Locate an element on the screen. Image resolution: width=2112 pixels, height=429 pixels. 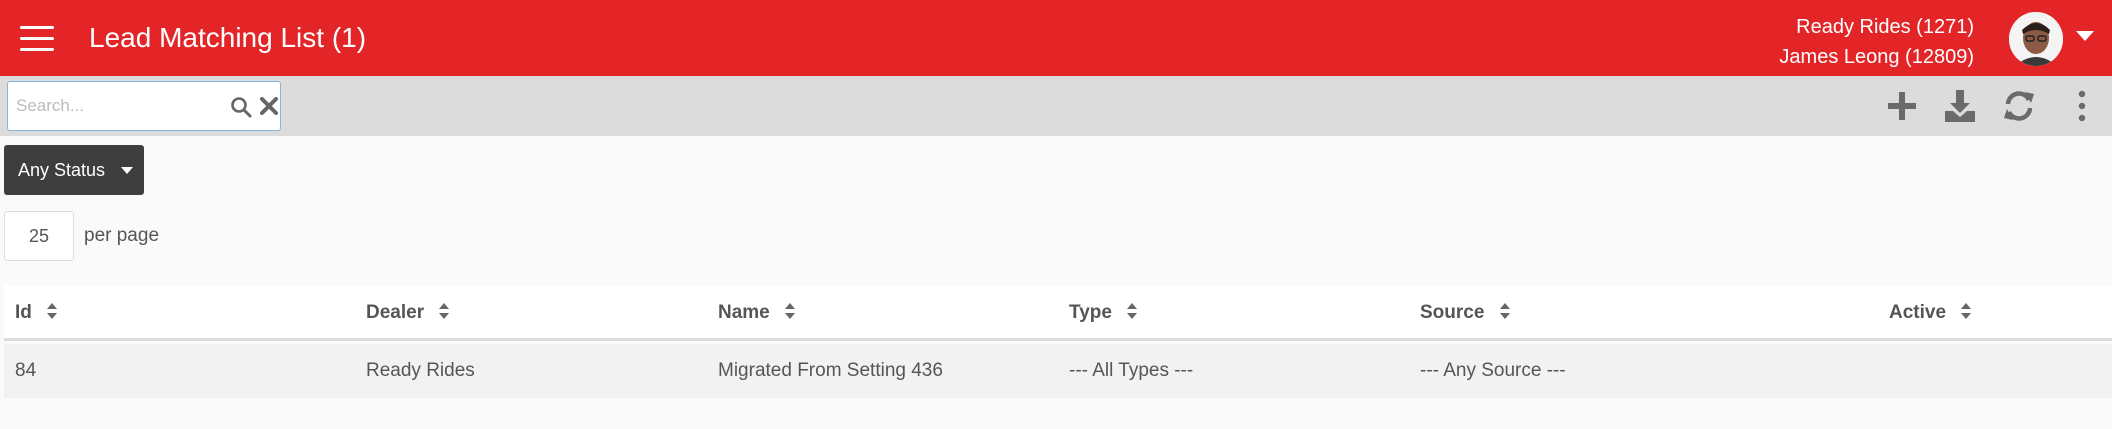
column-label: Name is located at coordinates (744, 312).